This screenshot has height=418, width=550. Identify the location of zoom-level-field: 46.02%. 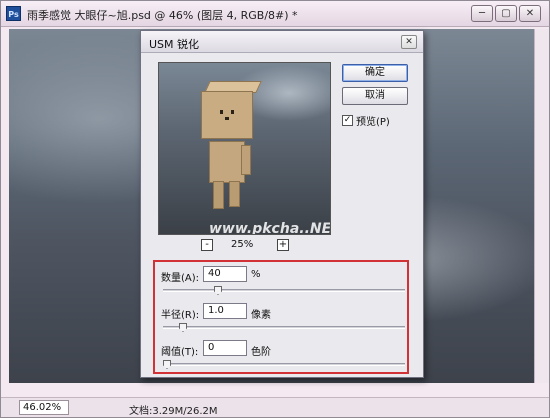
(44, 407).